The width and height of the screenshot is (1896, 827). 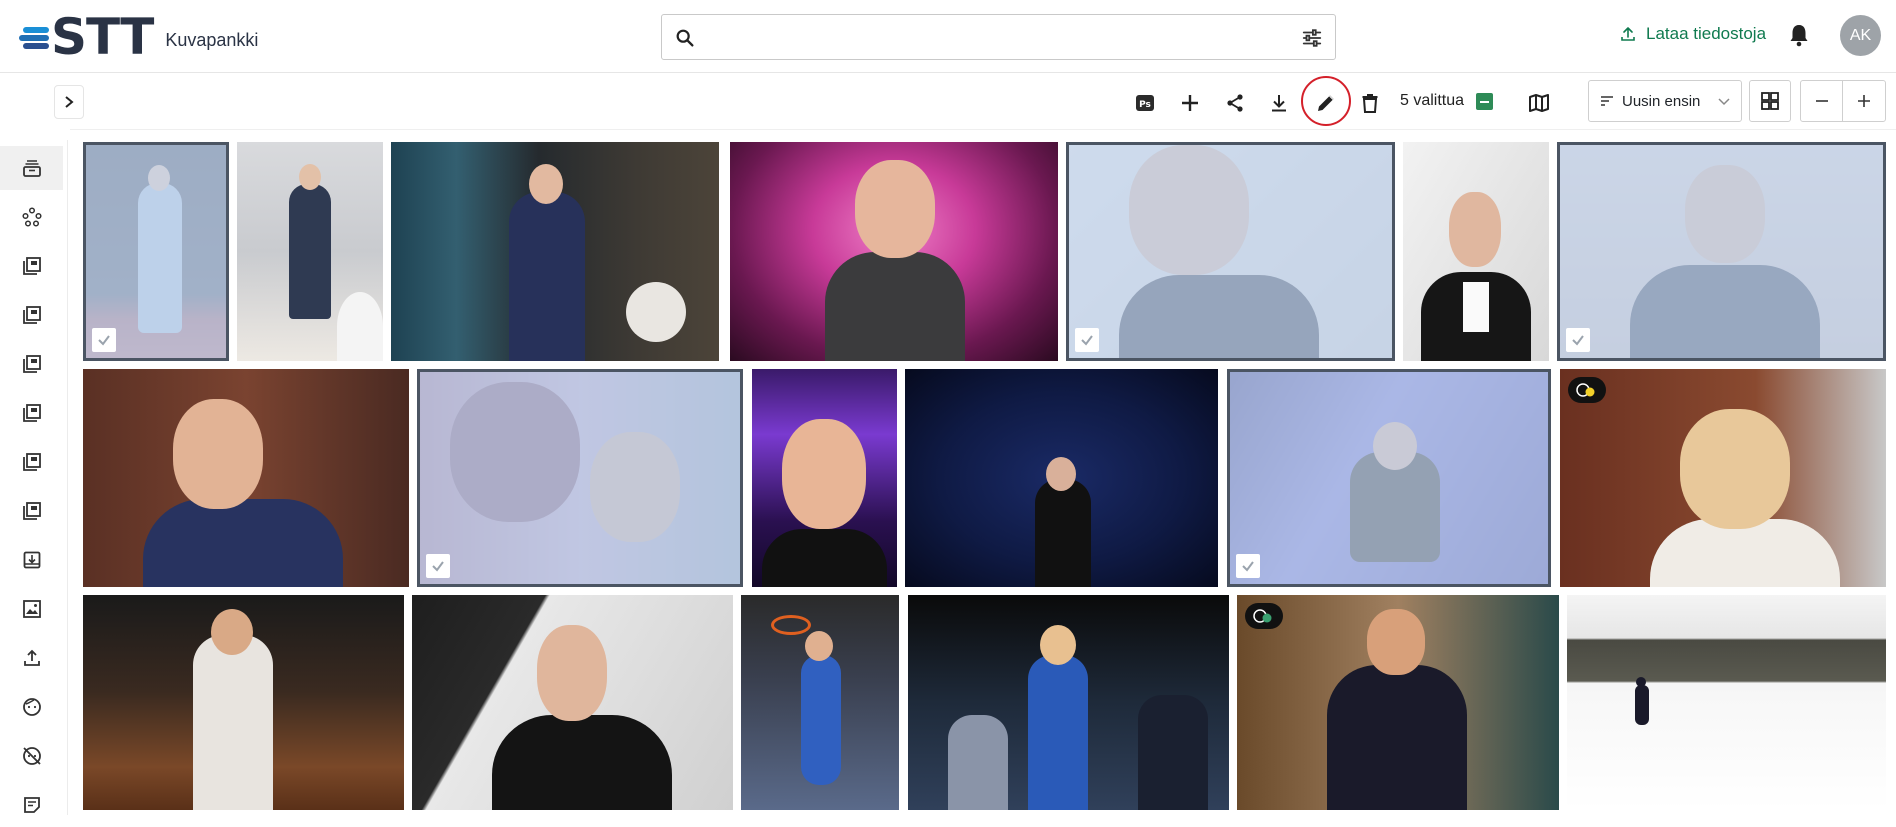 What do you see at coordinates (1724, 102) in the screenshot?
I see `chevron-down-icon` at bounding box center [1724, 102].